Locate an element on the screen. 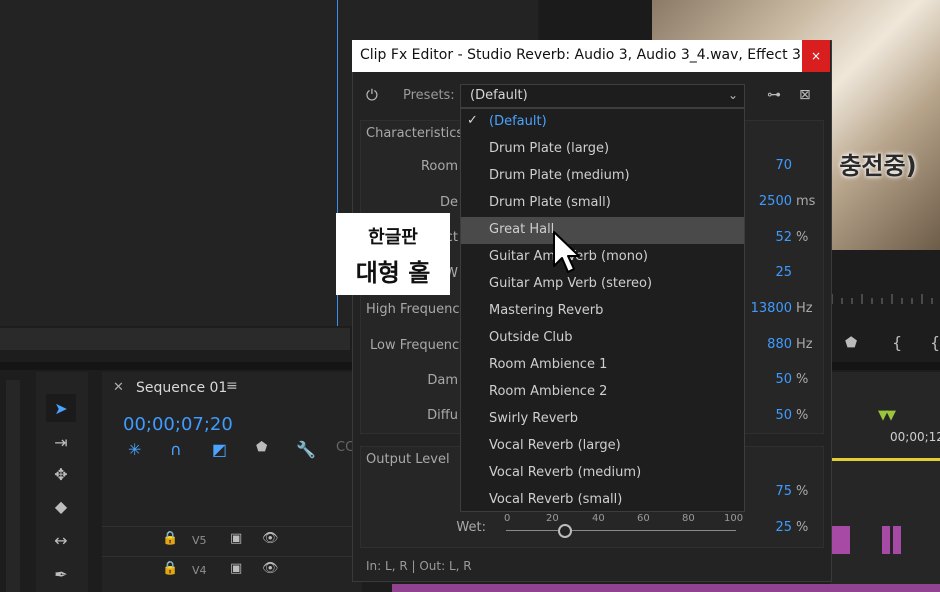 This screenshot has width=940, height=592. preset-option: Guitar Amp Verb (mono) is located at coordinates (602, 257).